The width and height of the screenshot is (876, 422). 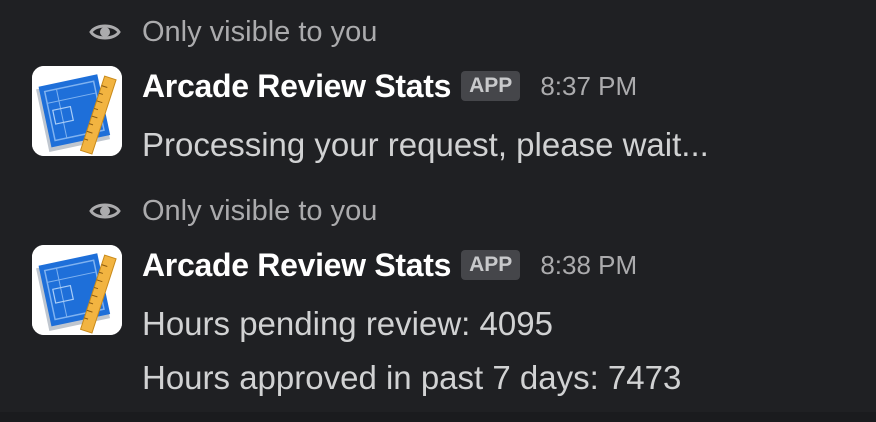 What do you see at coordinates (588, 86) in the screenshot?
I see `message-timestamp: 8:37 PM` at bounding box center [588, 86].